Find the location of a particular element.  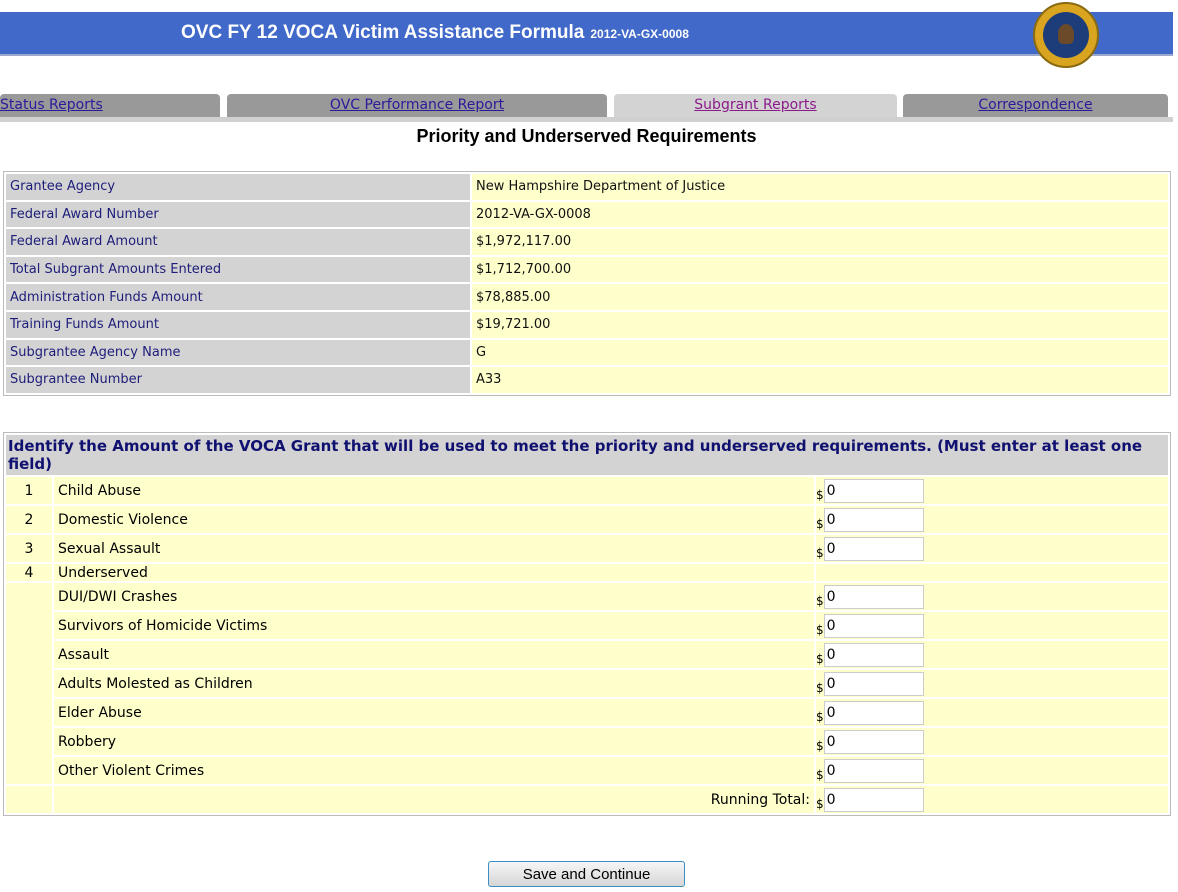

tab-status-reports: Status Reports is located at coordinates (110, 105).